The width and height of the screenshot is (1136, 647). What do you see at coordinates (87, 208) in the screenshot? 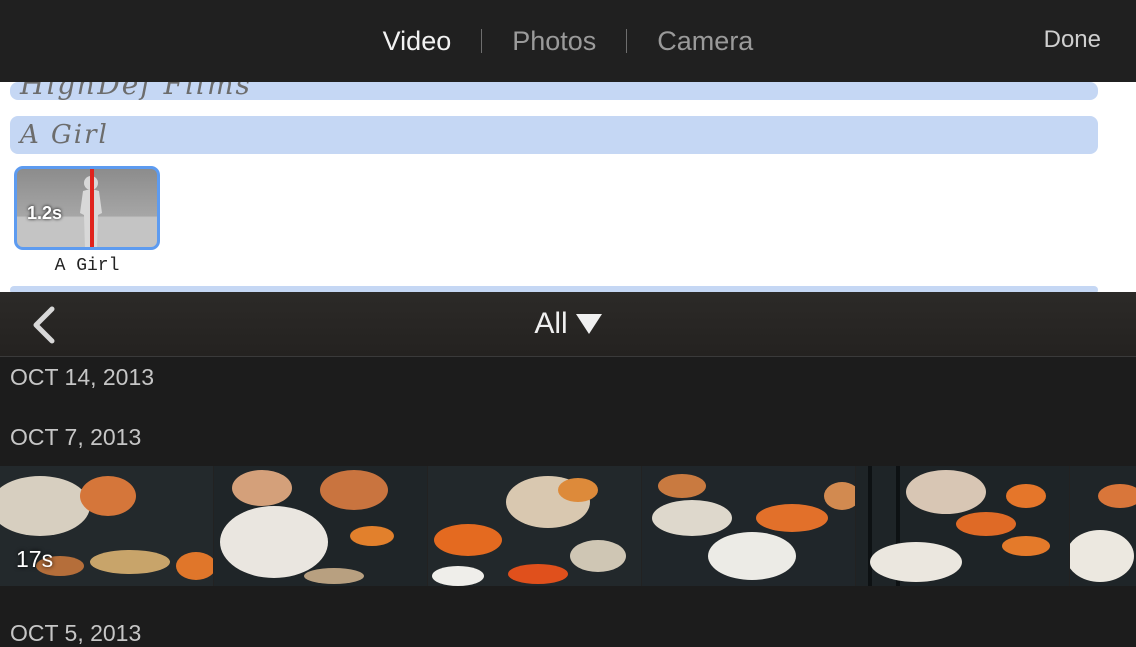
I see `storyboard-clip: 1.2s` at bounding box center [87, 208].